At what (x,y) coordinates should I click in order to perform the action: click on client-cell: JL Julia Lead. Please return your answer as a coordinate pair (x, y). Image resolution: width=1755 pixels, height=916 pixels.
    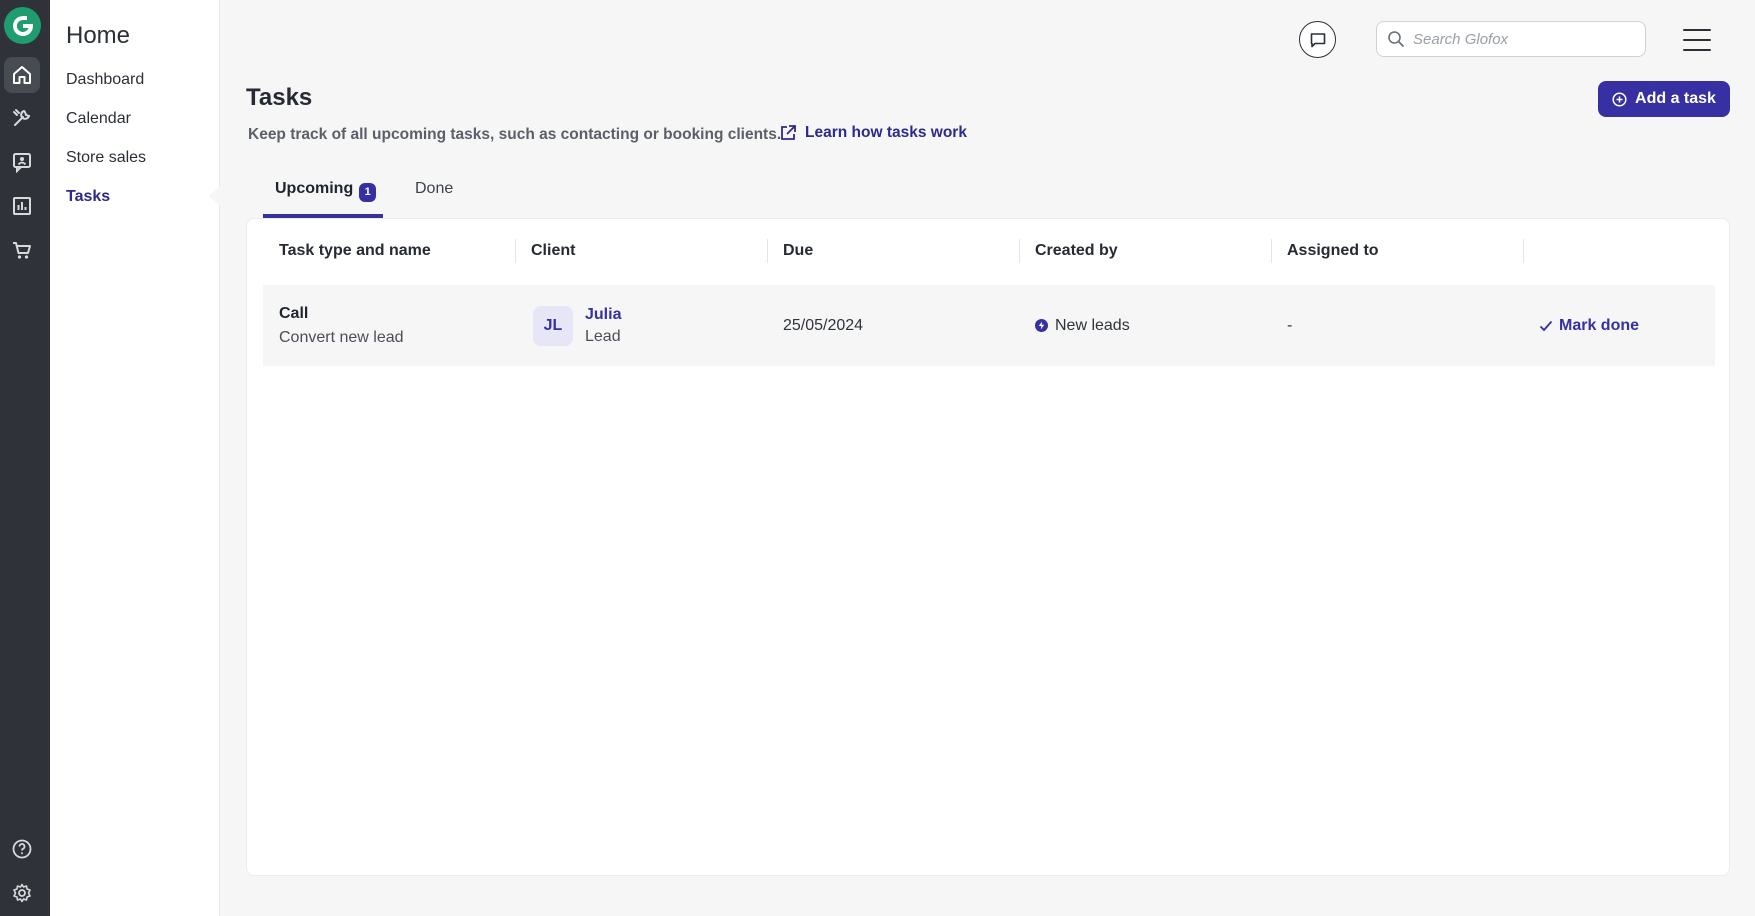
    Looking at the image, I should click on (641, 325).